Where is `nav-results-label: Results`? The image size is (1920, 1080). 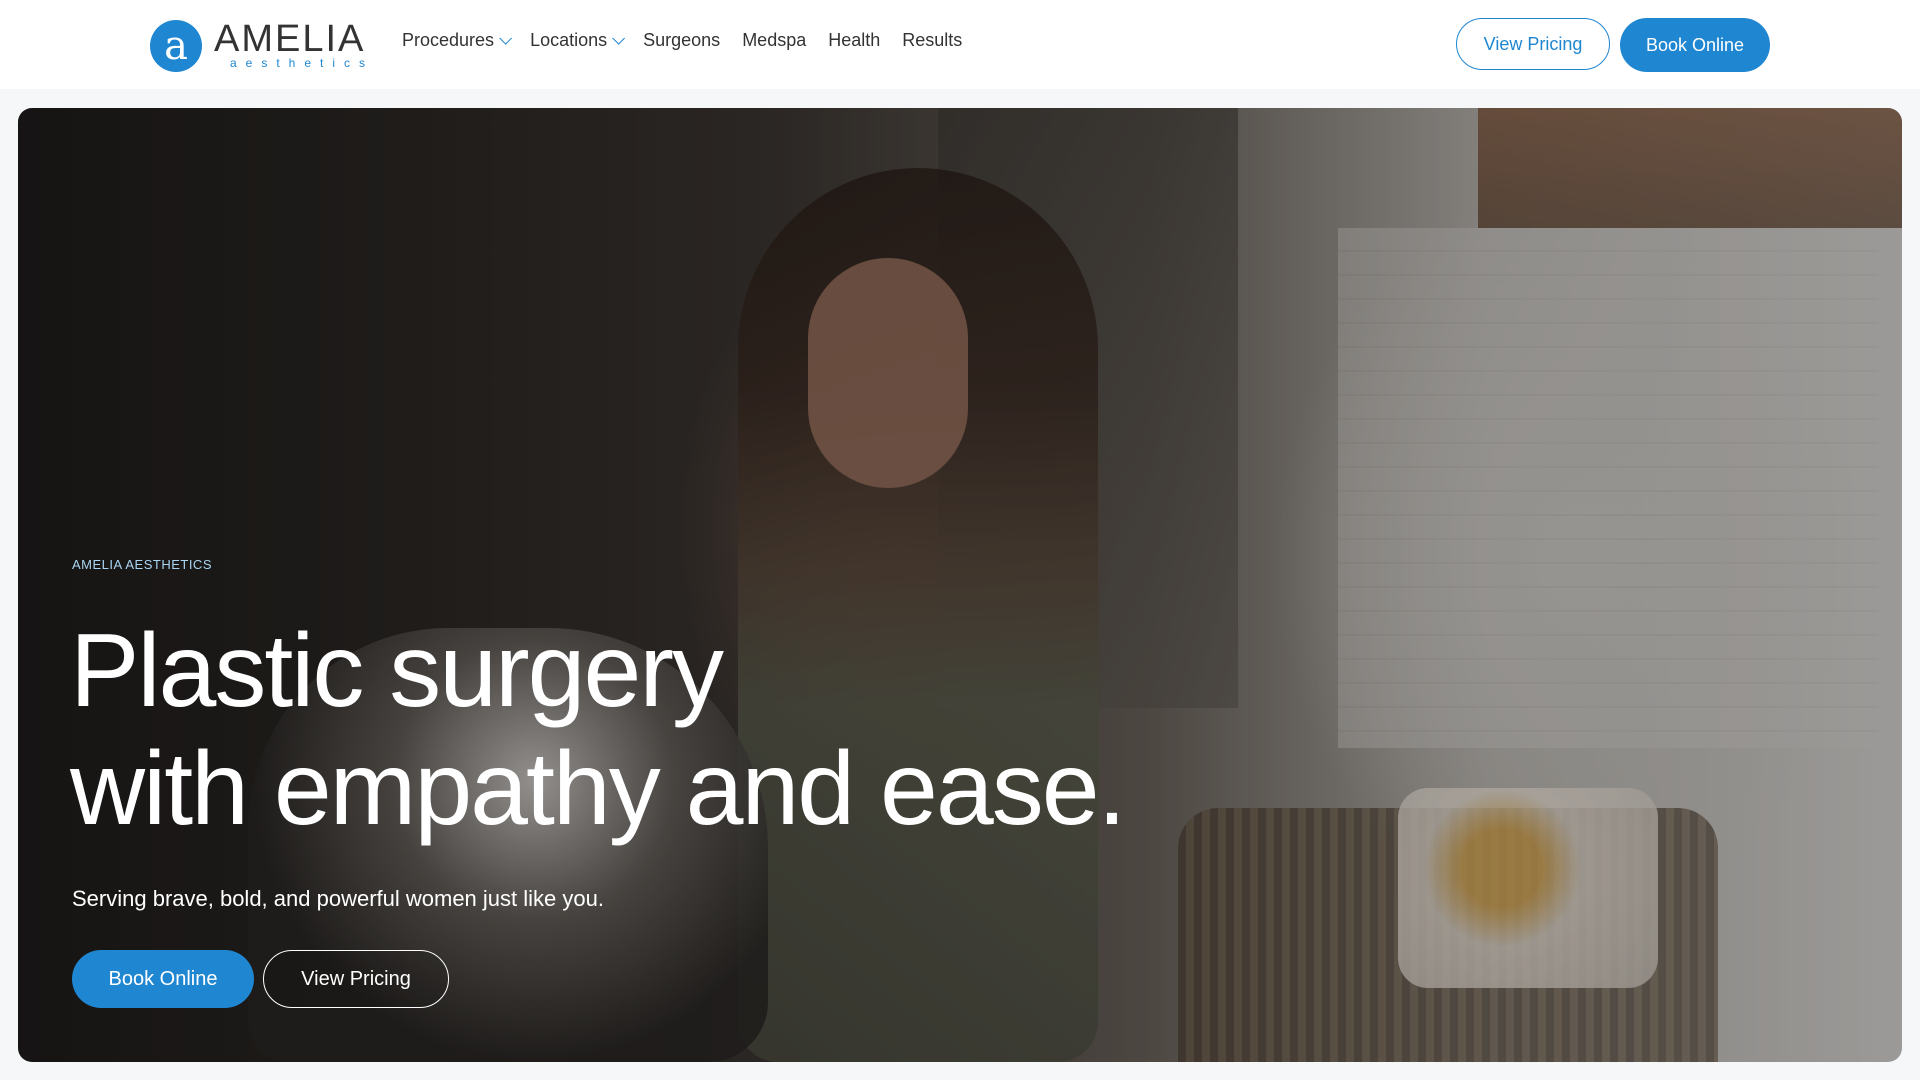 nav-results-label: Results is located at coordinates (932, 40).